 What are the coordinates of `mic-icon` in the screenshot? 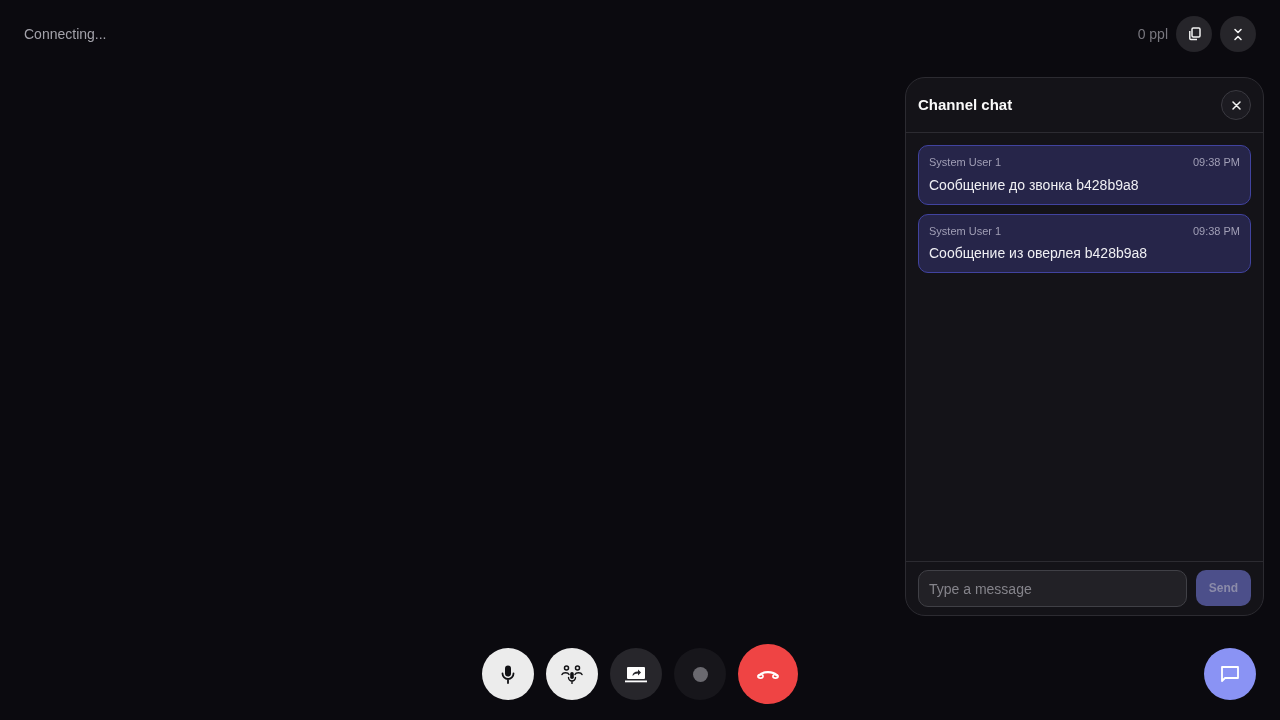 It's located at (508, 674).